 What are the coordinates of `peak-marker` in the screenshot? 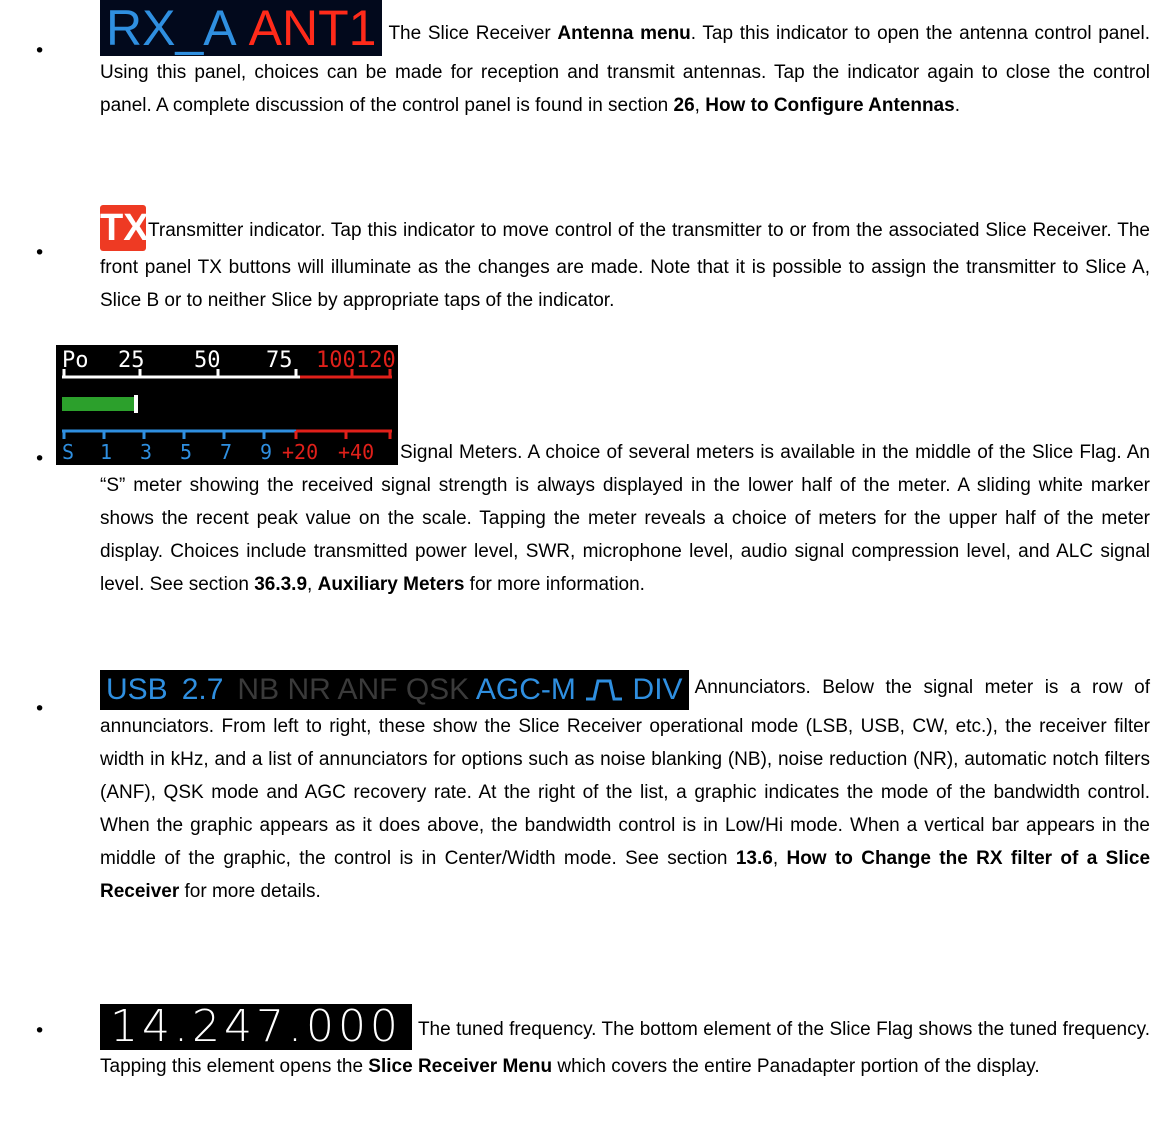 It's located at (136, 404).